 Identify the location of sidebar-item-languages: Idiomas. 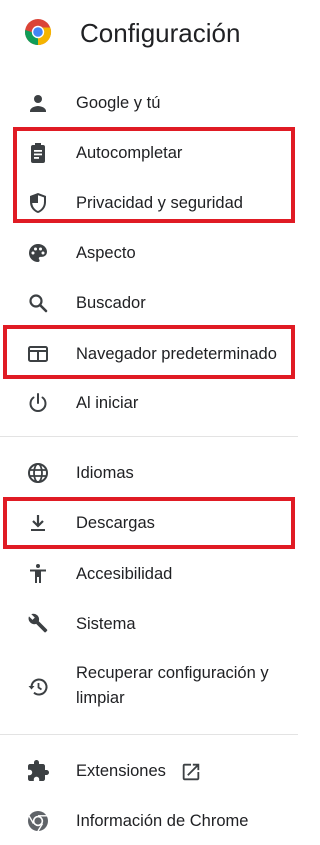
(149, 473).